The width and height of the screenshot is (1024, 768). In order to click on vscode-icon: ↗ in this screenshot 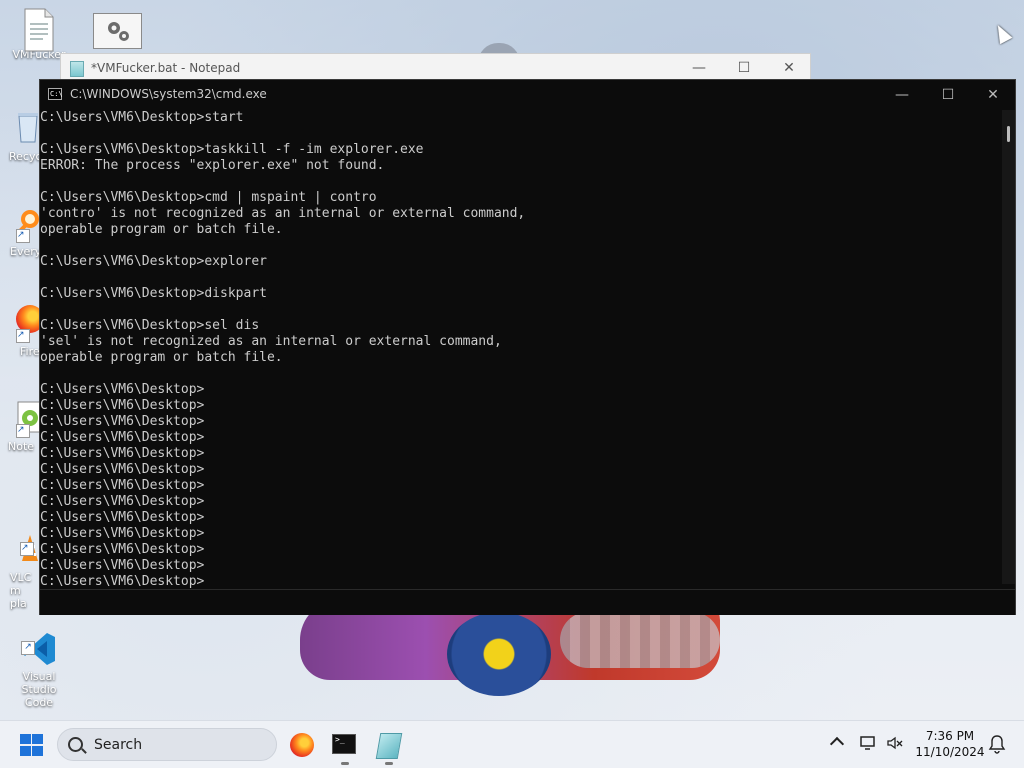, I will do `click(39, 641)`.